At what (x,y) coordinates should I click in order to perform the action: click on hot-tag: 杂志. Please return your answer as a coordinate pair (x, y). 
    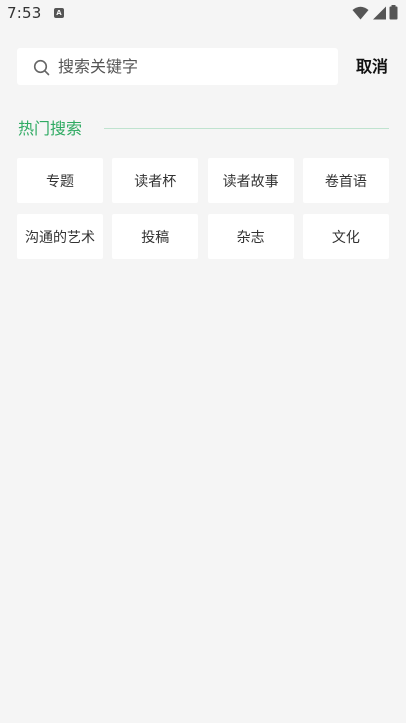
    Looking at the image, I should click on (250, 236).